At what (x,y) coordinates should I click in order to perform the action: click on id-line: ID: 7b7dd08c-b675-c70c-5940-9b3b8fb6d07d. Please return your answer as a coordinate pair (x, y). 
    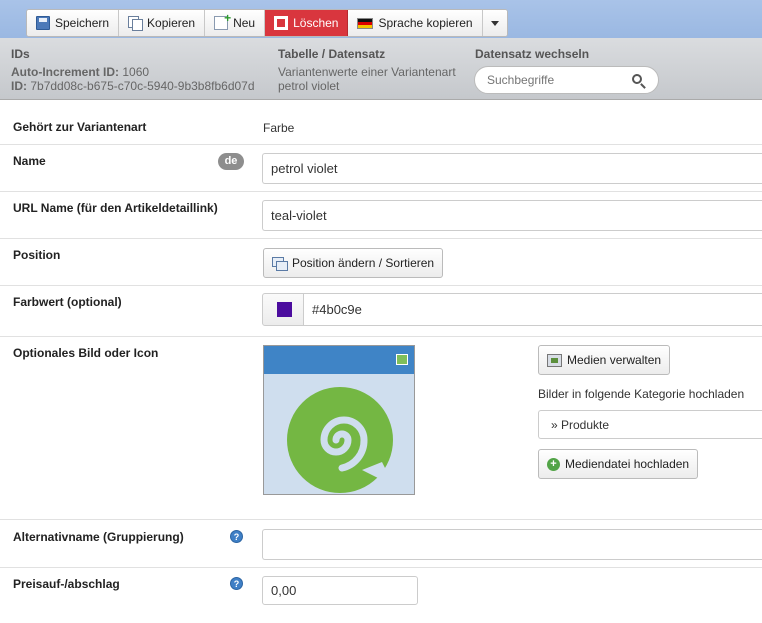
    Looking at the image, I should click on (133, 86).